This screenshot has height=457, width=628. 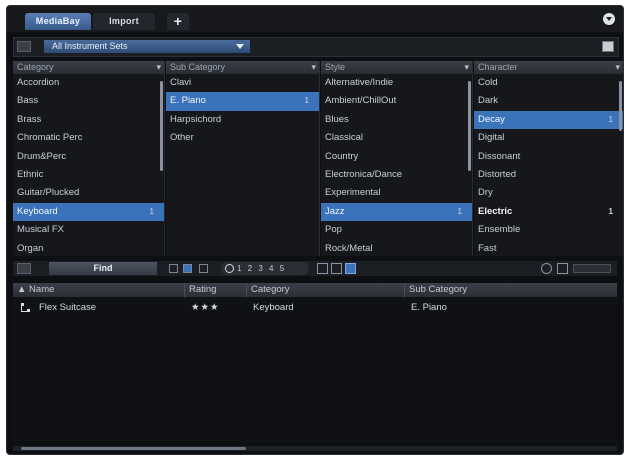 I want to click on tab-mediabay: MediaBay, so click(x=58, y=21).